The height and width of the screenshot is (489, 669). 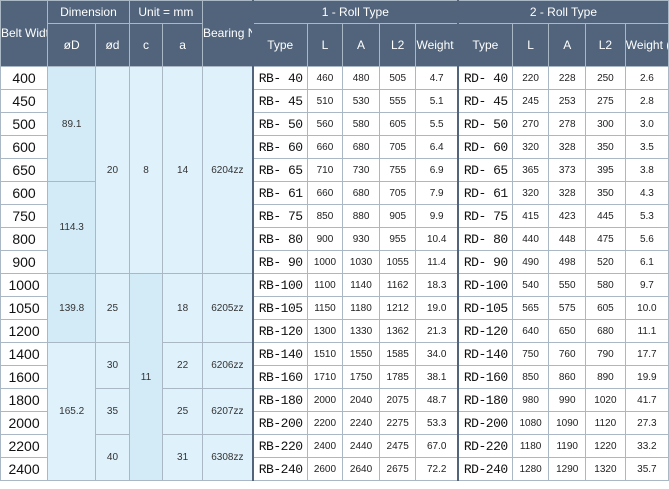 What do you see at coordinates (646, 124) in the screenshot?
I see `roll2-weight-cell: 3.0` at bounding box center [646, 124].